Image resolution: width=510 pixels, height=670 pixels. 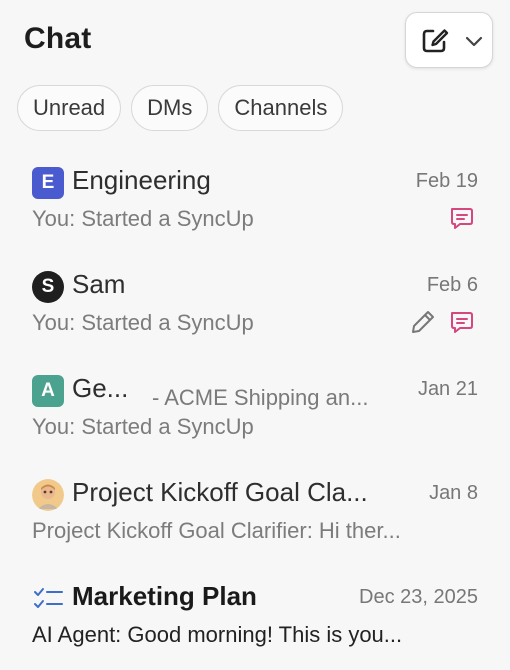 What do you see at coordinates (452, 285) in the screenshot?
I see `conversation-date: Feb 6` at bounding box center [452, 285].